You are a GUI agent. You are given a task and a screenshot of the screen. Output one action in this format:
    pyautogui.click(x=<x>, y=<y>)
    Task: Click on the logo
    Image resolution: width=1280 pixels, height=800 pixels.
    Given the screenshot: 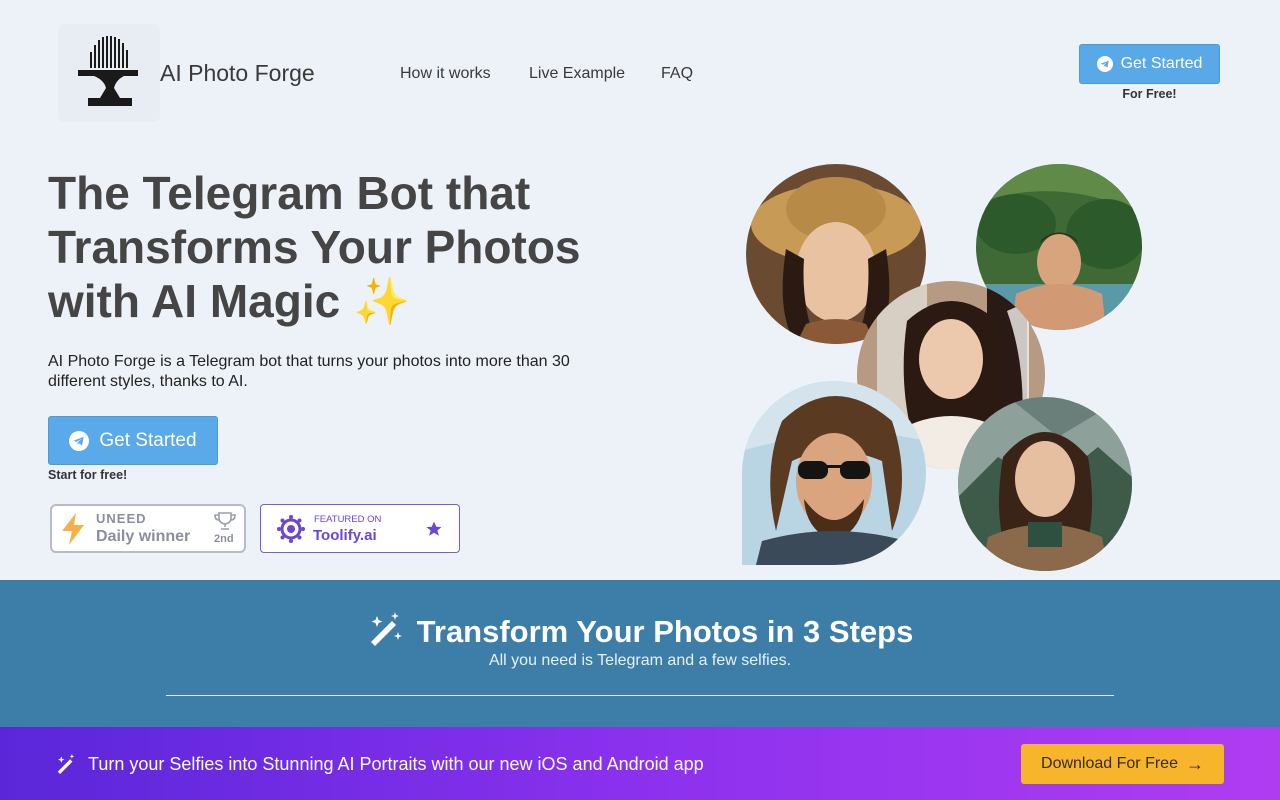 What is the action you would take?
    pyautogui.click(x=109, y=73)
    